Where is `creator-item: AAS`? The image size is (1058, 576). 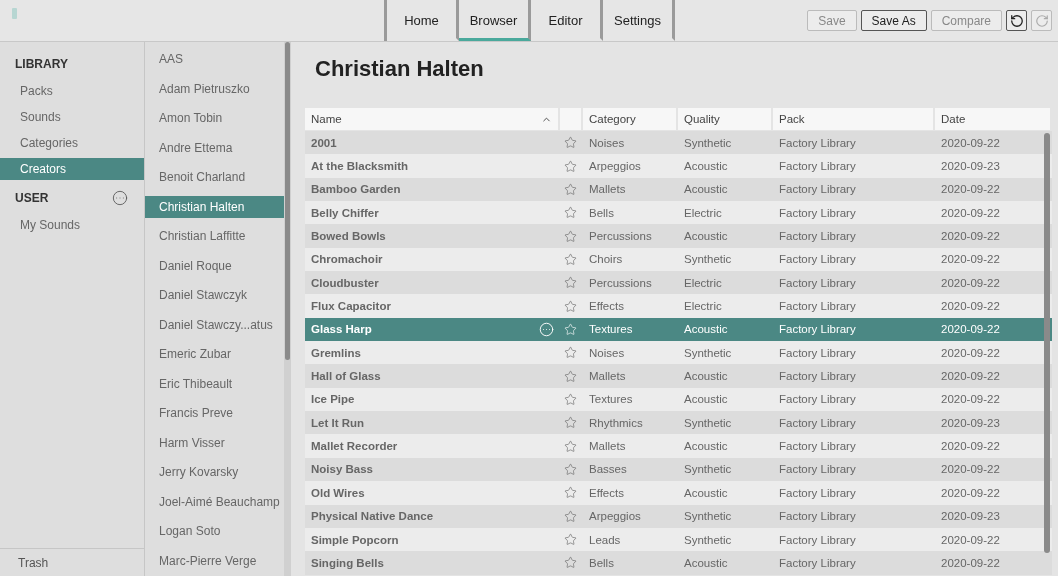
creator-item: AAS is located at coordinates (214, 59).